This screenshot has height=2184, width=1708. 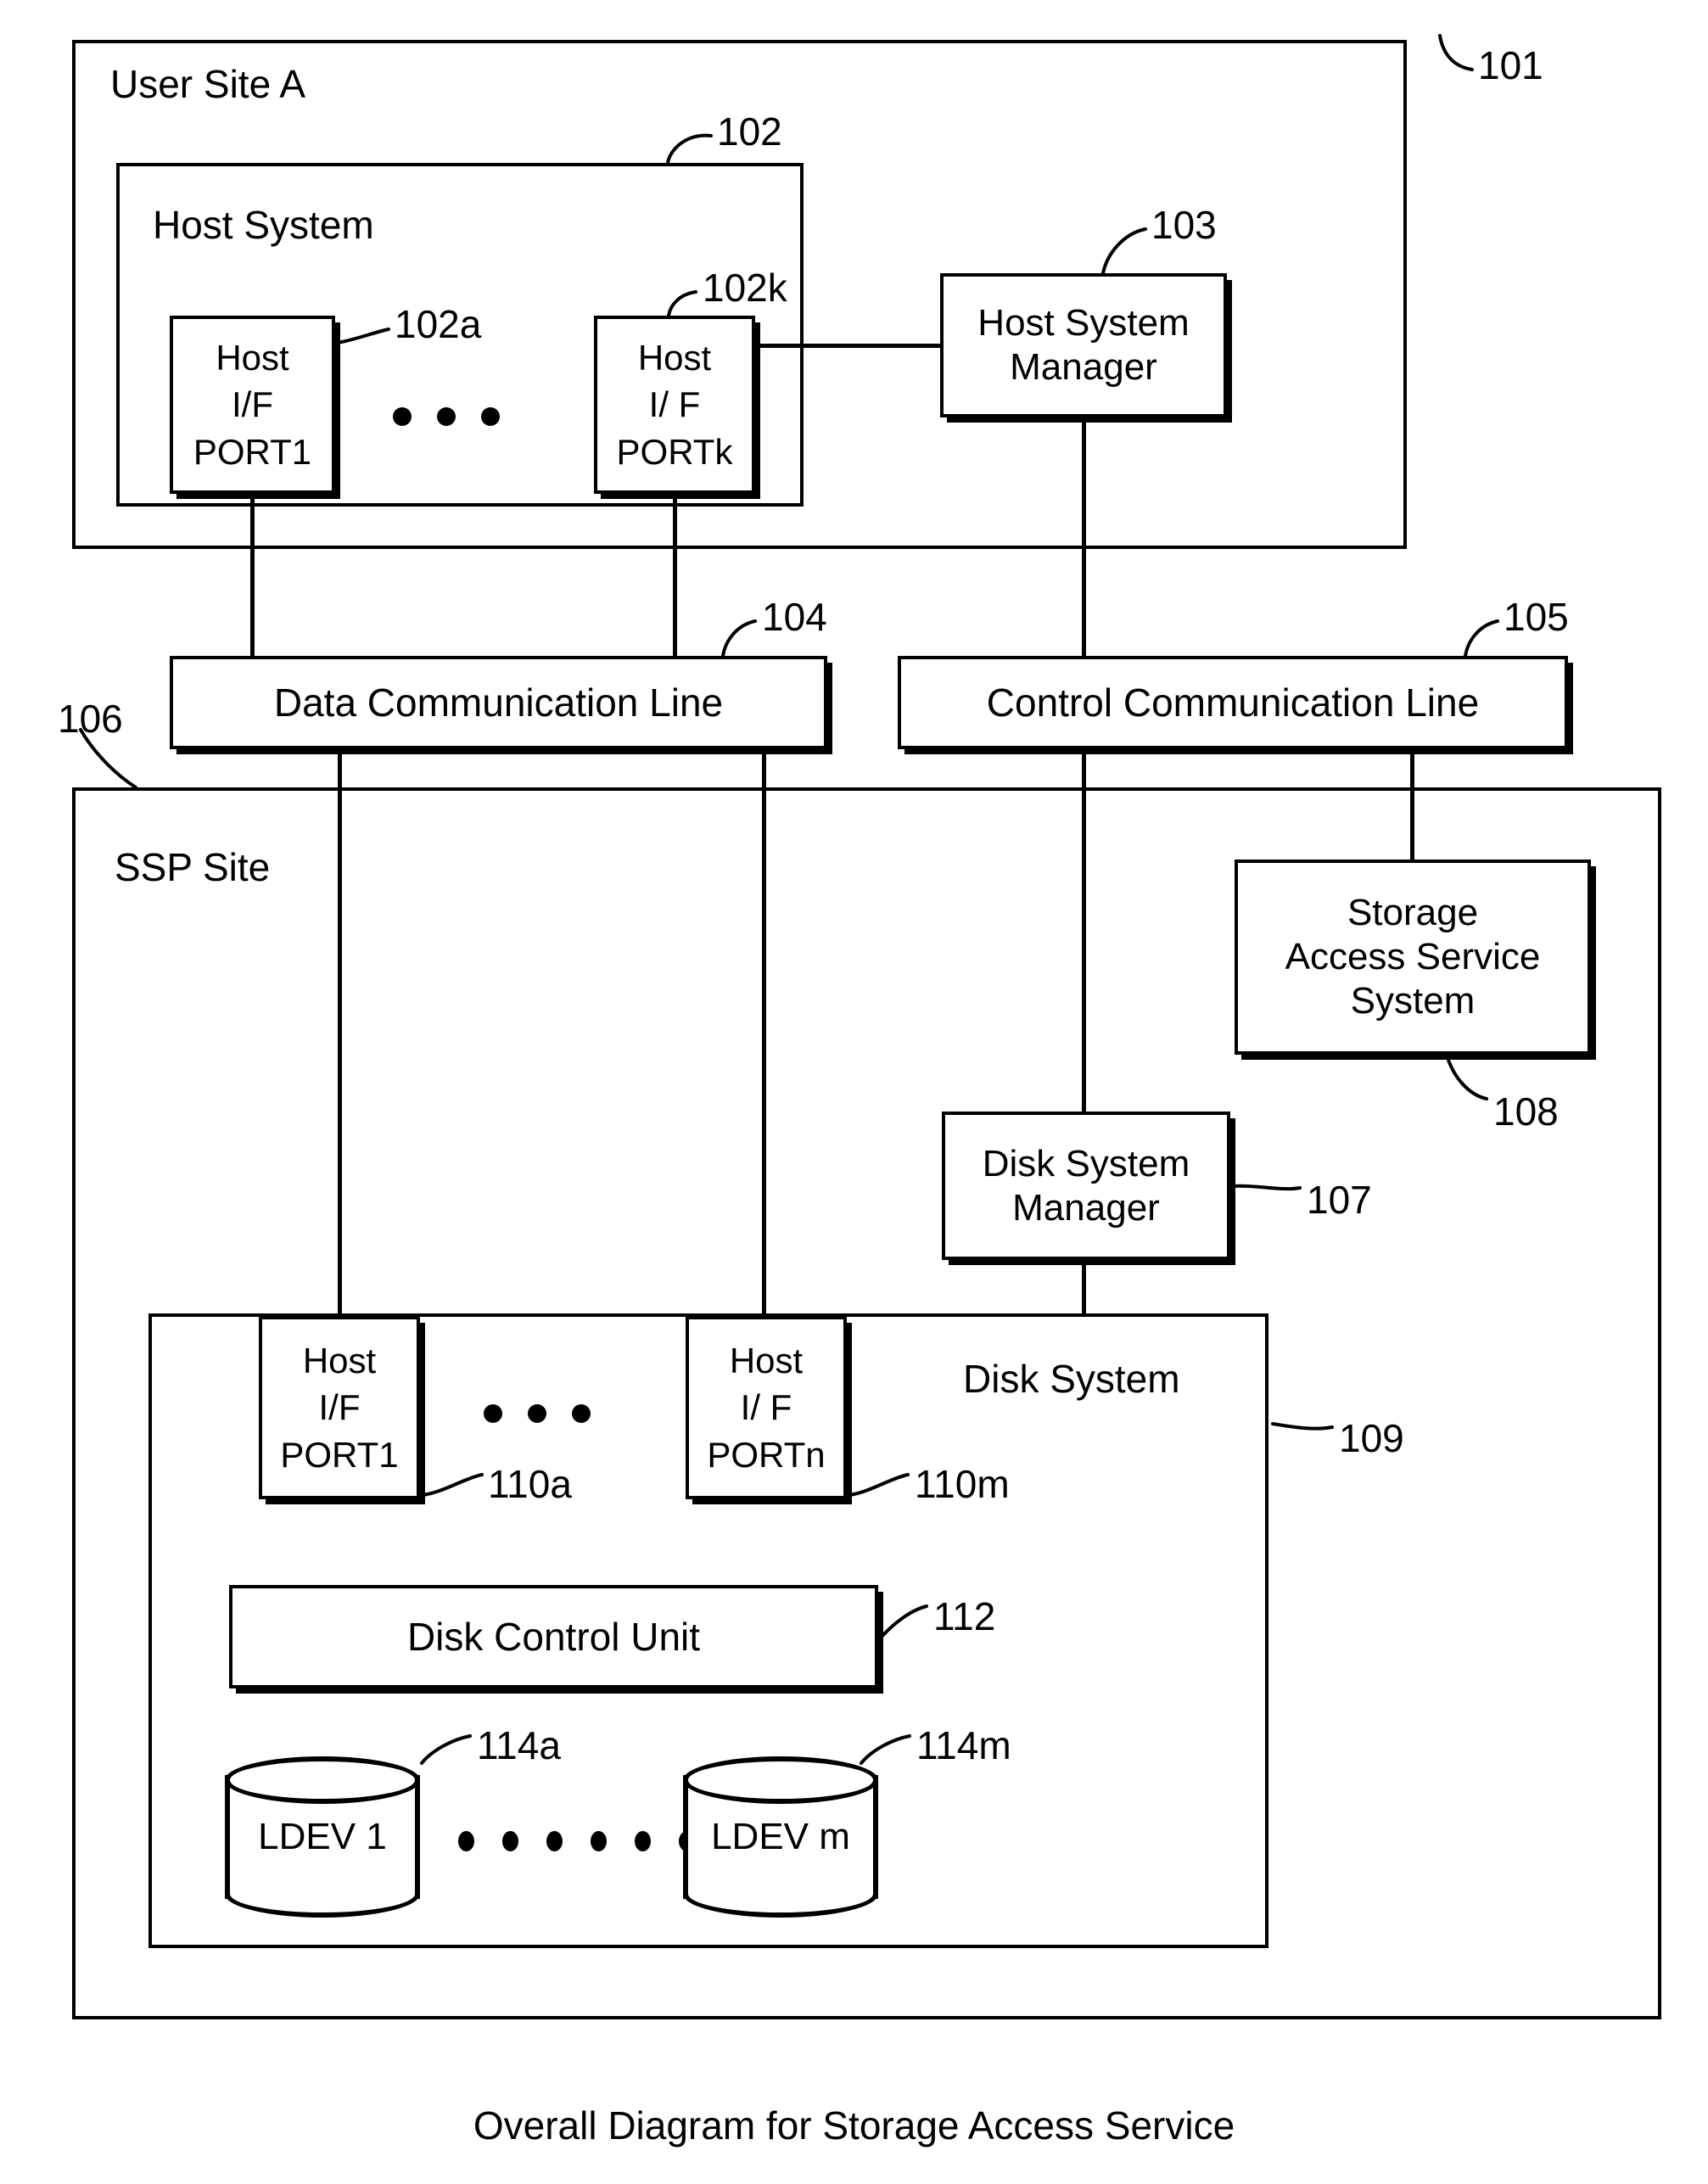 I want to click on connector-dsm-to-disksystem, so click(x=1084, y=1287).